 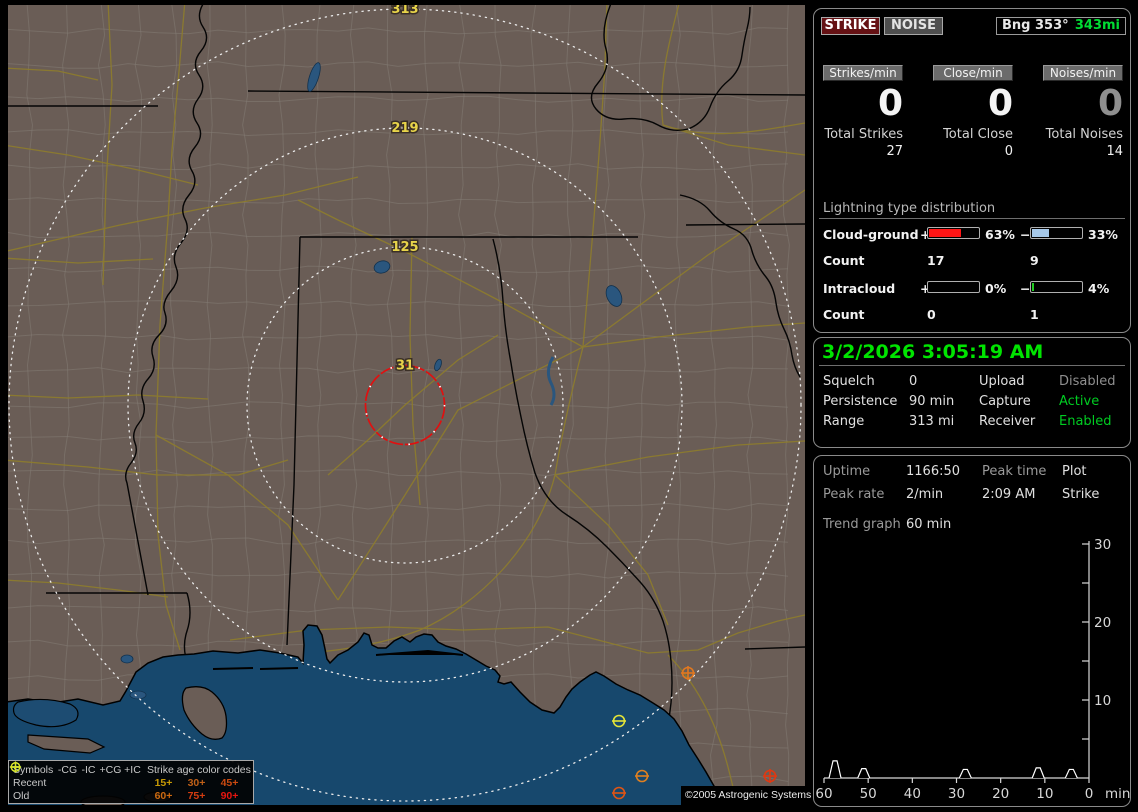 I want to click on distribution-title: Lightning type distribution, so click(x=909, y=208).